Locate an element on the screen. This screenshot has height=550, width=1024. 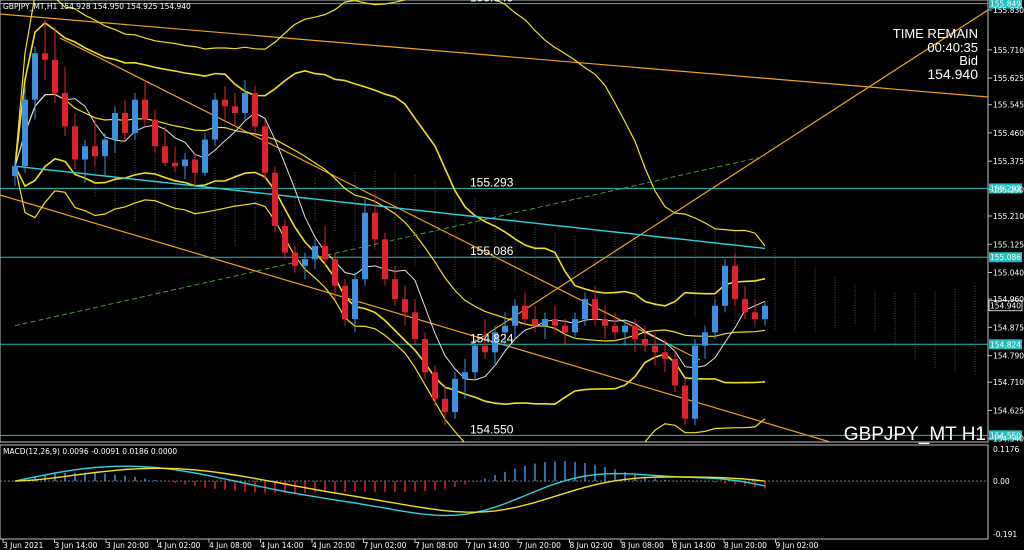
time-tick-label: 7 Jun 02:00 is located at coordinates (385, 545).